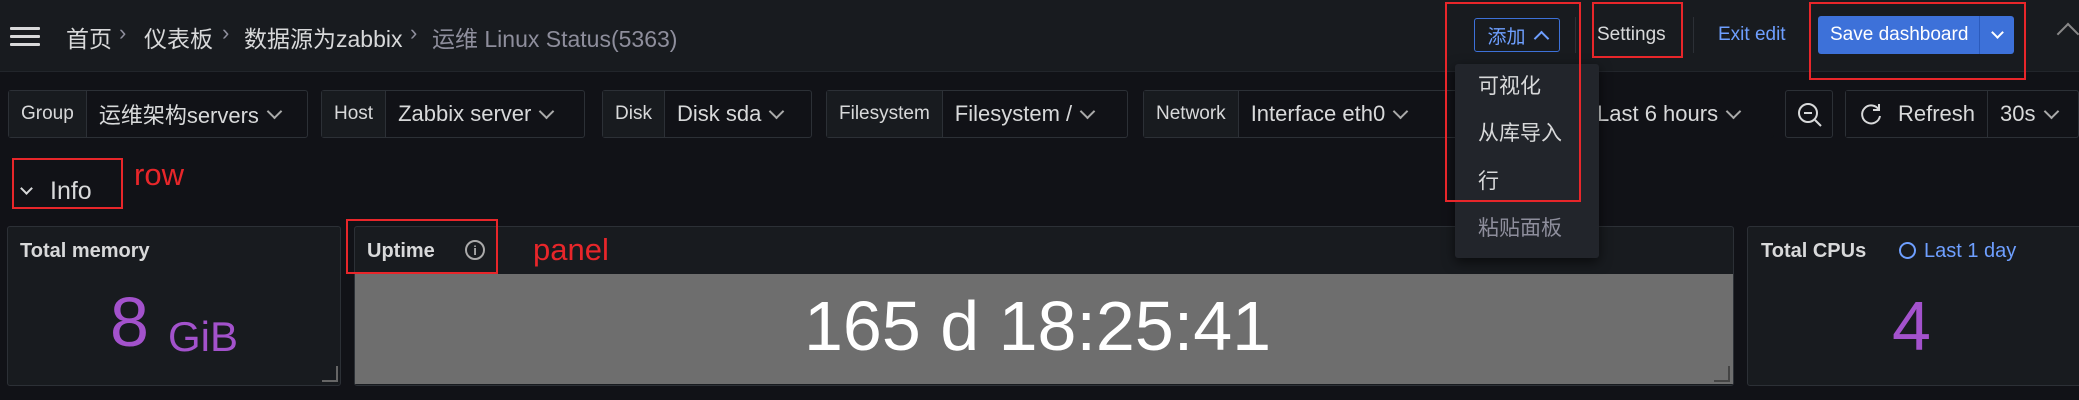  What do you see at coordinates (25, 36) in the screenshot?
I see `menu-hamburger-icon` at bounding box center [25, 36].